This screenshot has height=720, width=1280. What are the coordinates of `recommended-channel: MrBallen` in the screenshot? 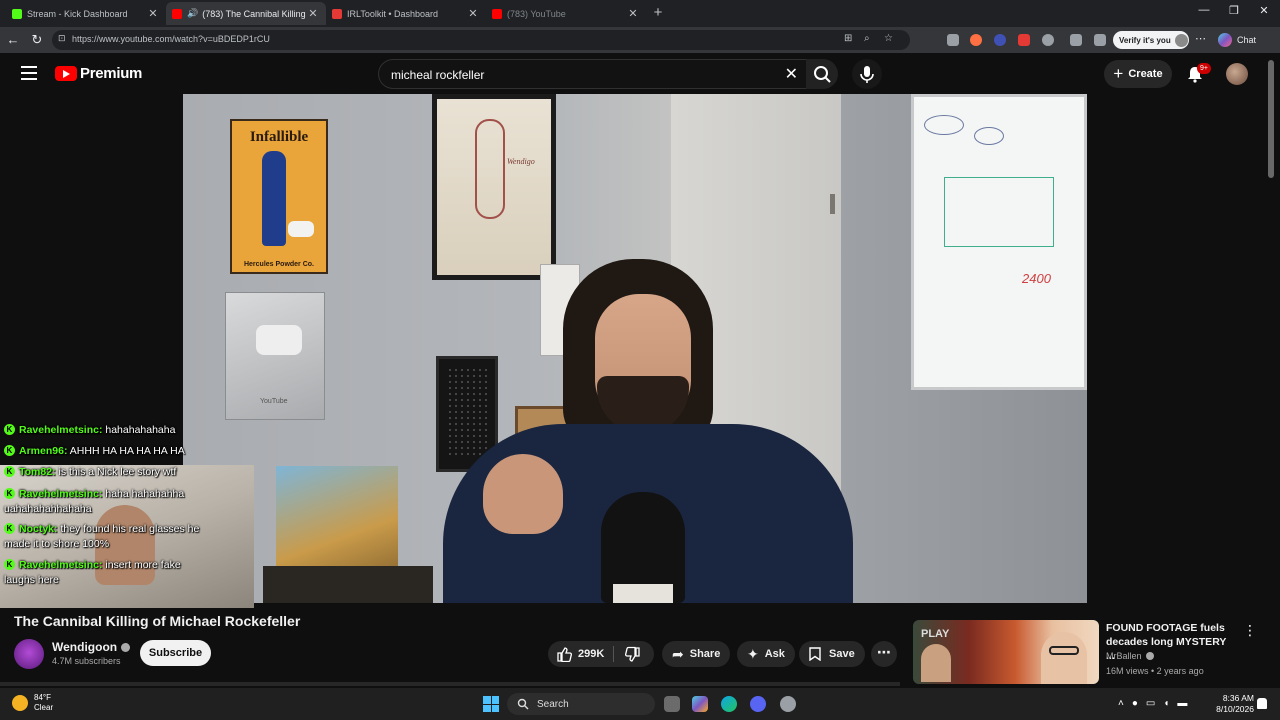 It's located at (1130, 656).